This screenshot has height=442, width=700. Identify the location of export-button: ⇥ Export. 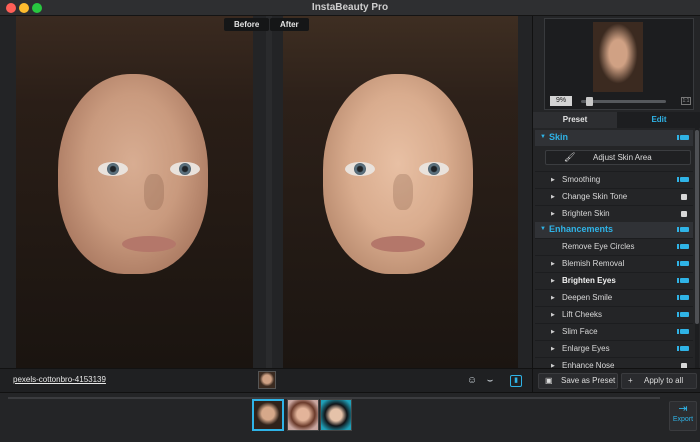
(683, 416).